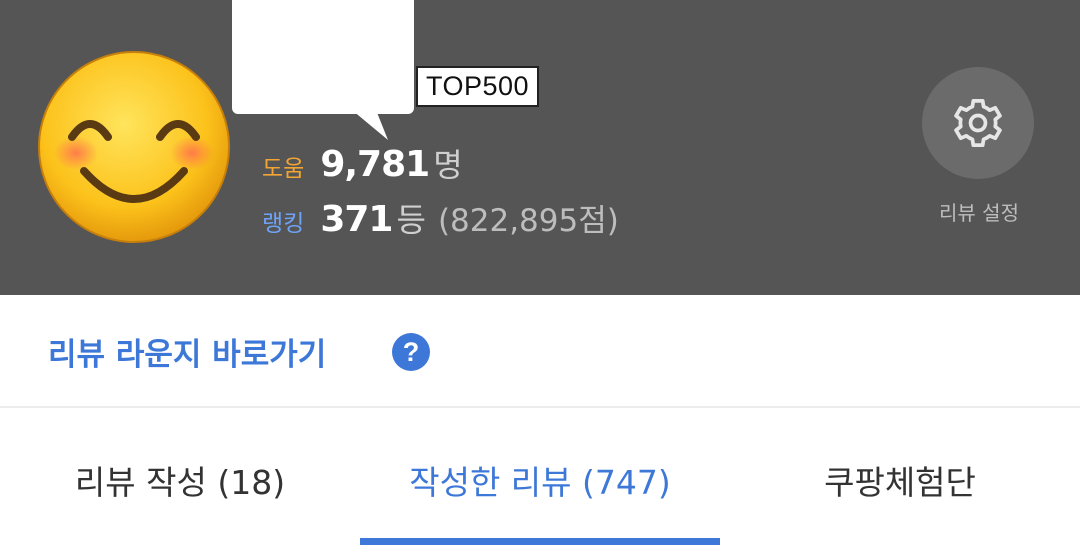 Image resolution: width=1080 pixels, height=549 pixels. I want to click on rank-label: 랭킹, so click(283, 224).